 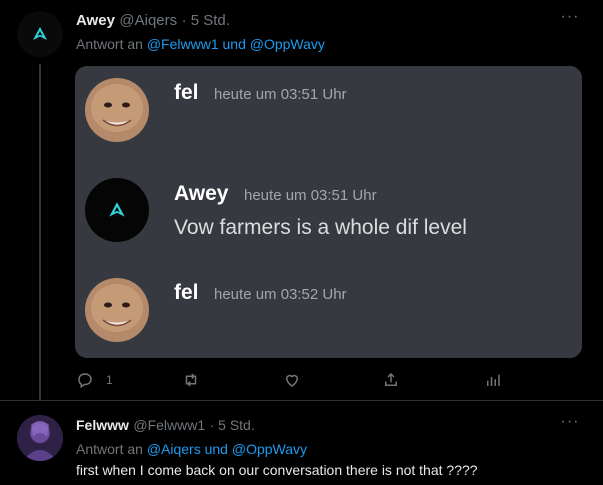 I want to click on retweet-button, so click(x=191, y=380).